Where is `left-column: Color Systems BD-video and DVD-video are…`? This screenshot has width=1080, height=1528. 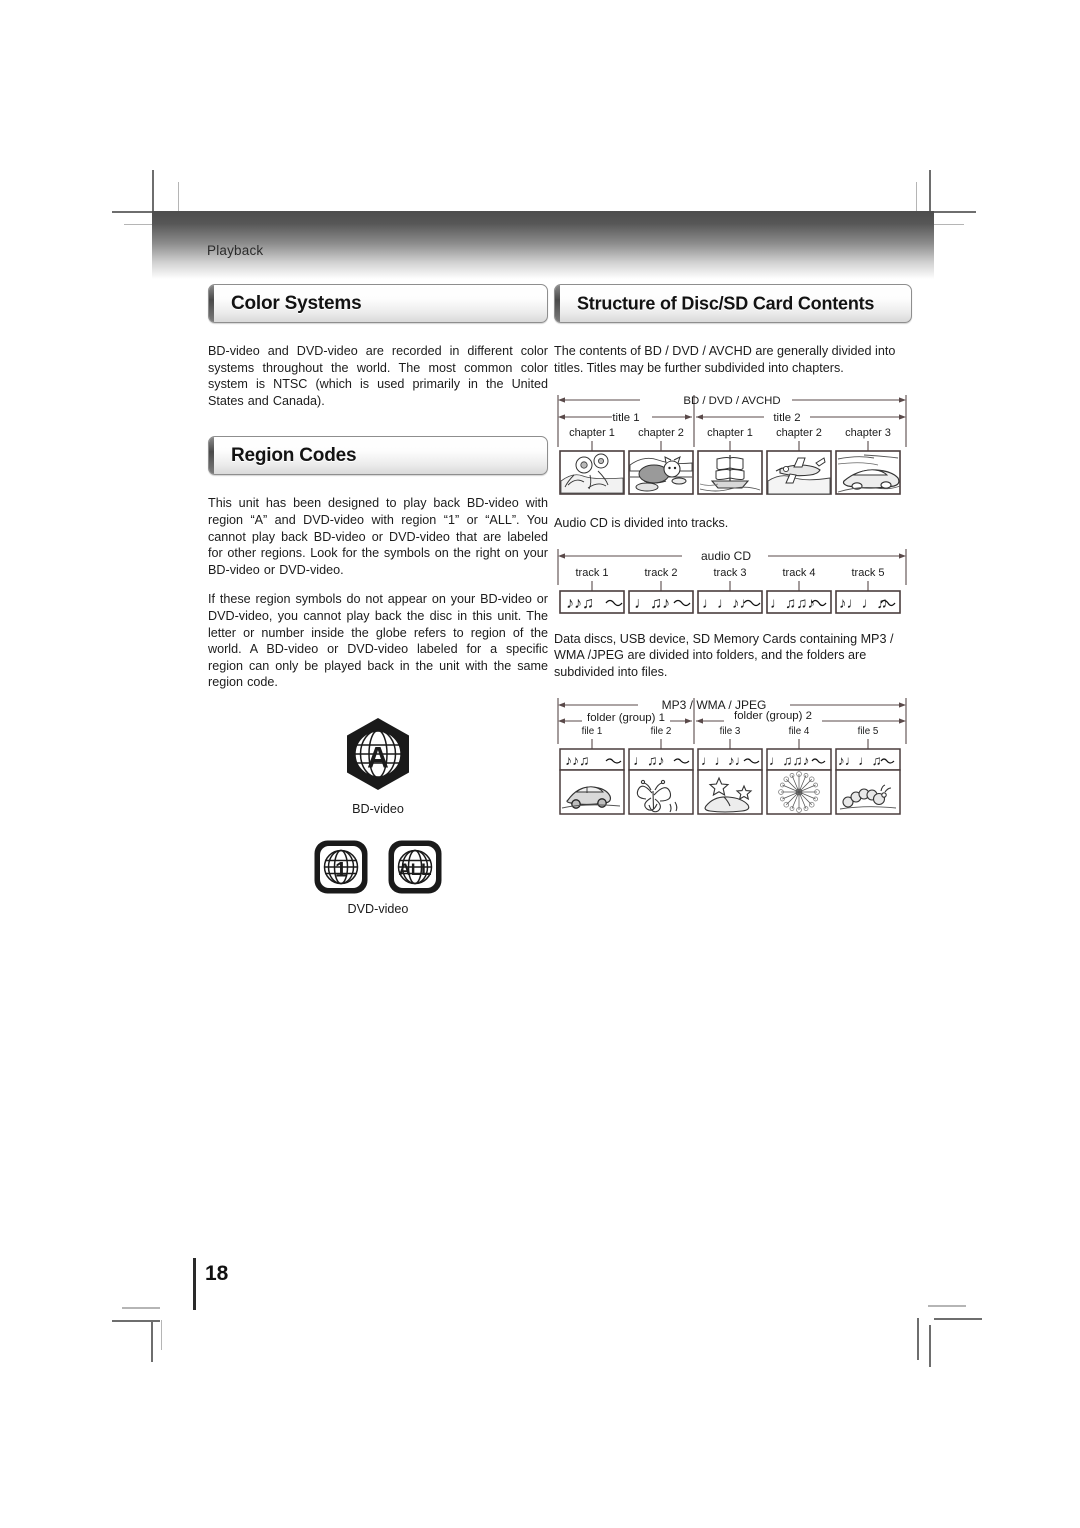
left-column: Color Systems BD-video and DVD-video are… is located at coordinates (378, 600).